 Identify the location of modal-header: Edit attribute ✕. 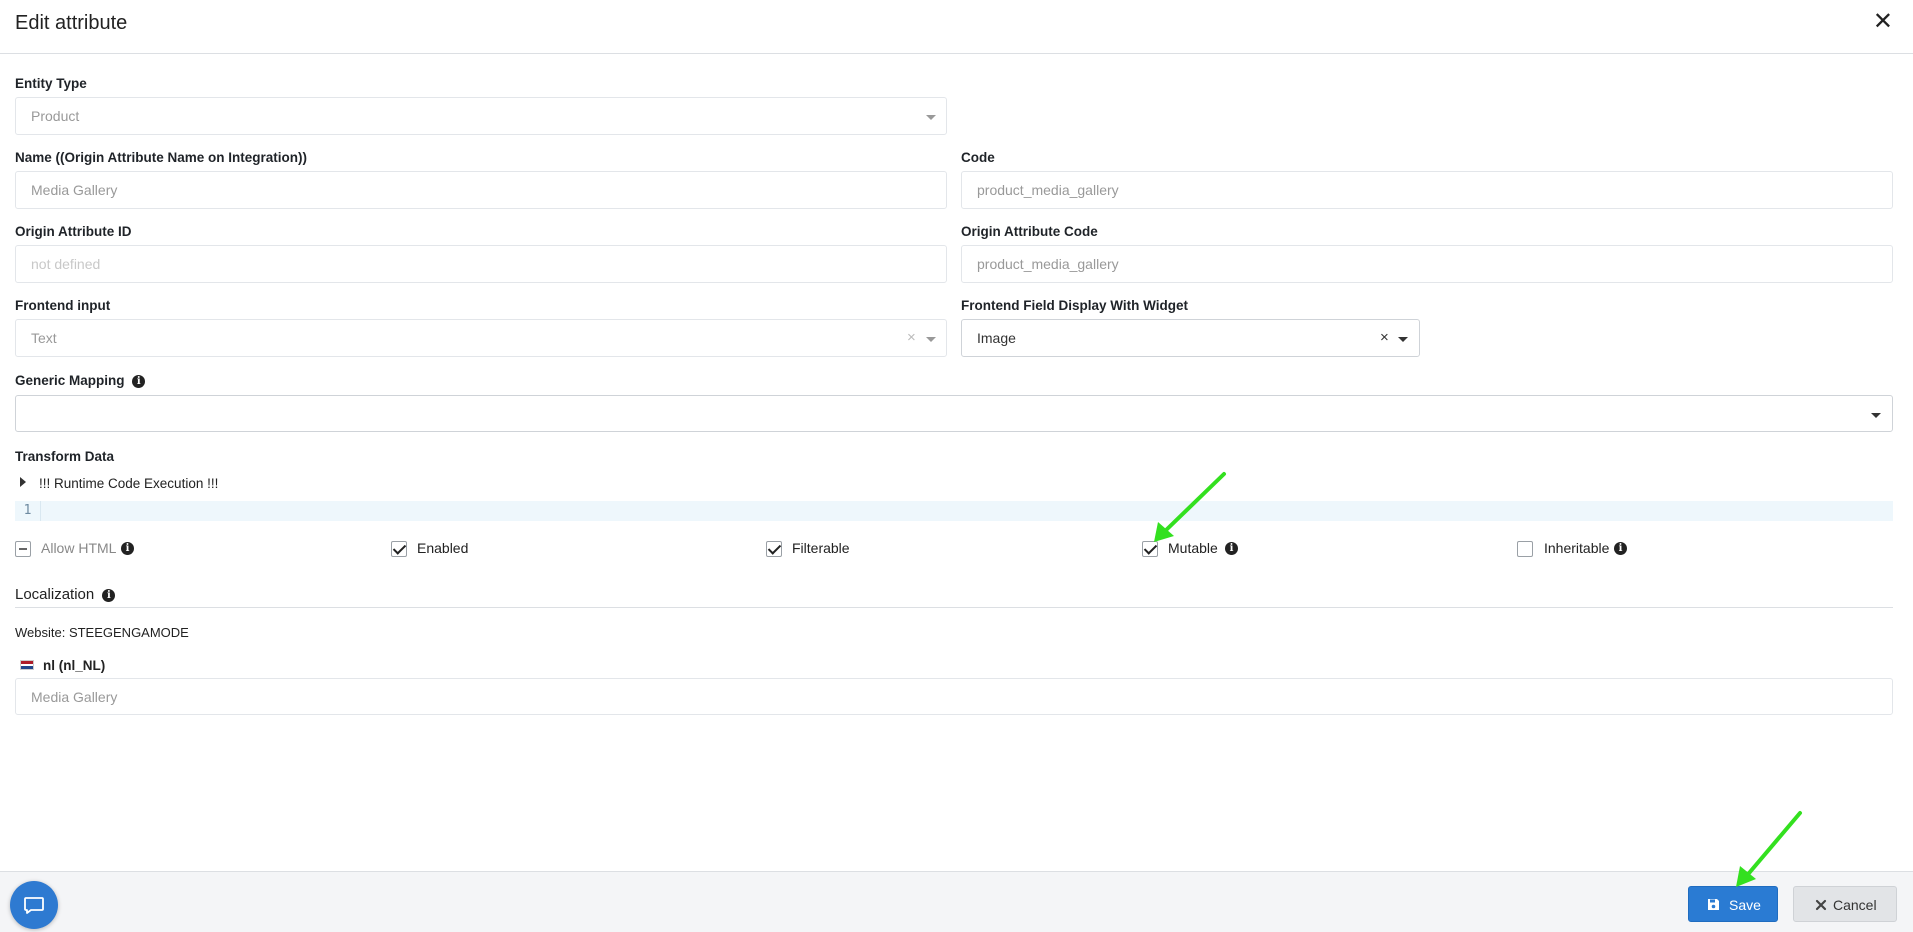
(956, 27).